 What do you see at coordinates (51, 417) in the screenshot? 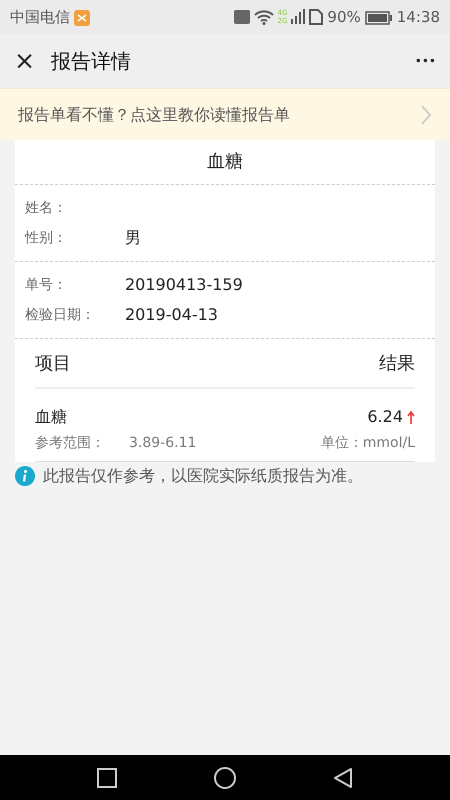
I see `item-name: 血糖` at bounding box center [51, 417].